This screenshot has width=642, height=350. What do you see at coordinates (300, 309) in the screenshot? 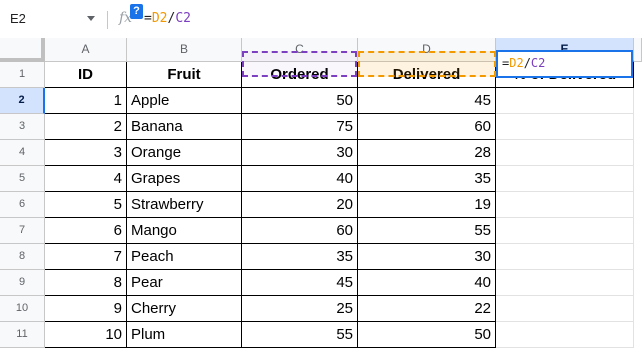
I see `cell-ordered: 25` at bounding box center [300, 309].